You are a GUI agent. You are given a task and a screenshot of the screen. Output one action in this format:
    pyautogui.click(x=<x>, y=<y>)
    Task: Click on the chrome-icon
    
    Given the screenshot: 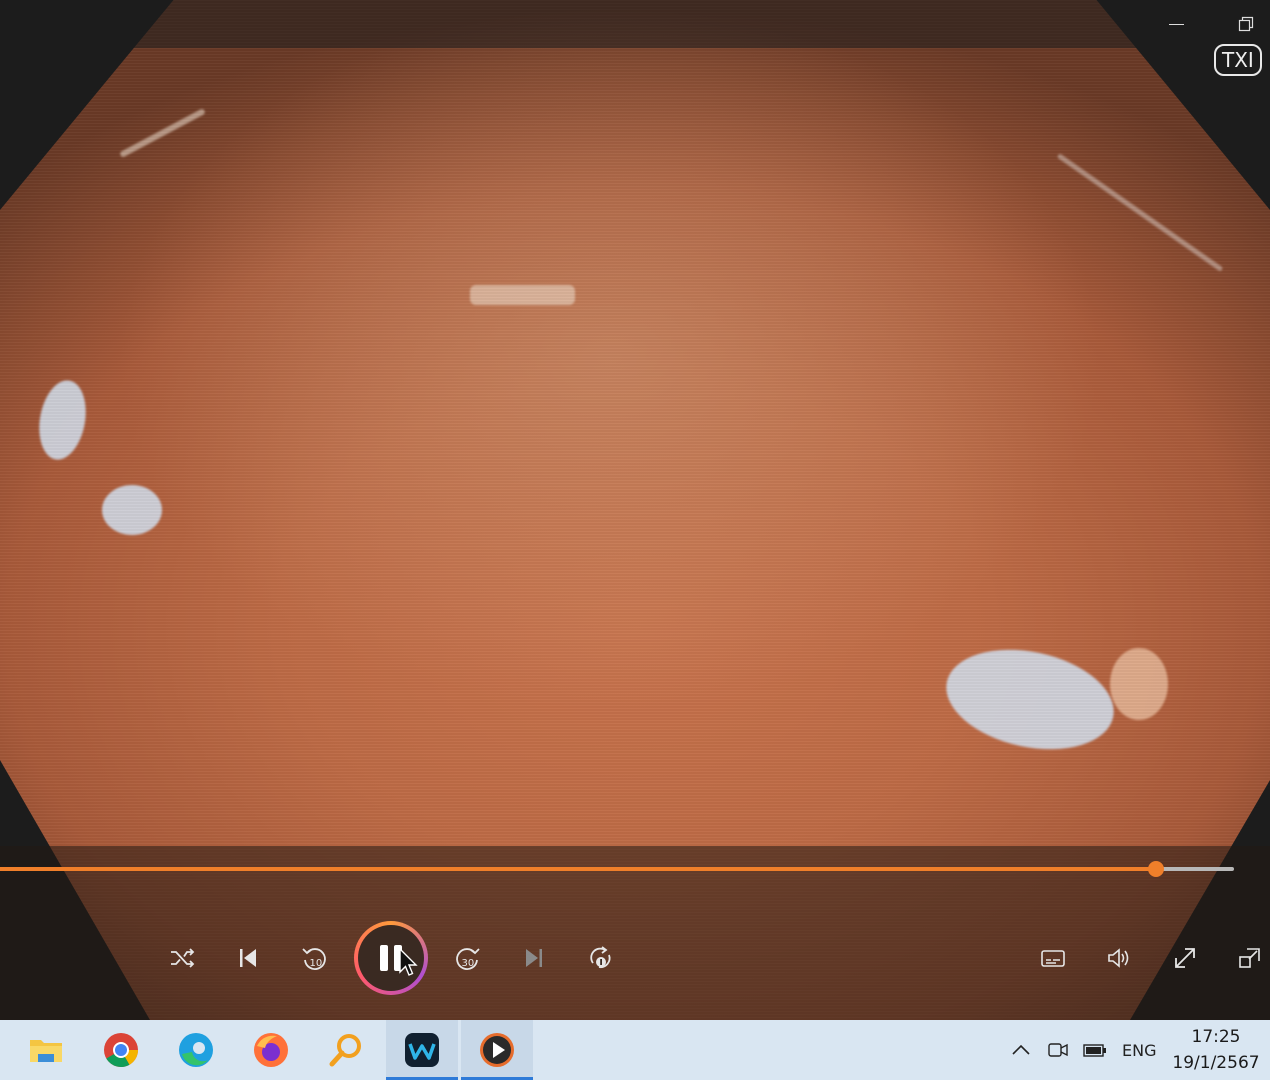 What is the action you would take?
    pyautogui.click(x=121, y=1050)
    